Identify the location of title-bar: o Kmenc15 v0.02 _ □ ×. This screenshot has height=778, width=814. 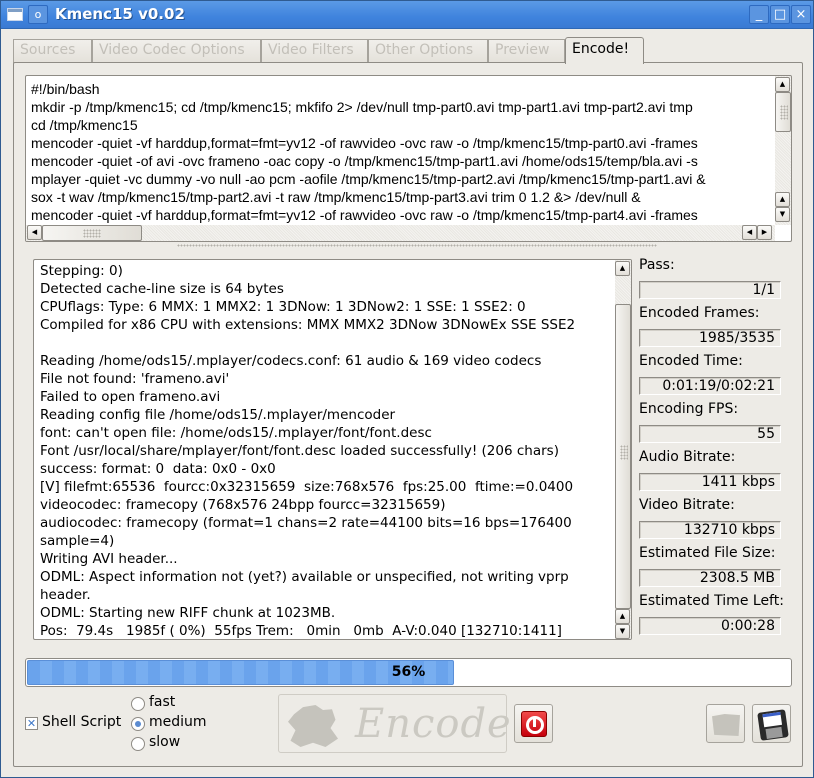
(407, 15).